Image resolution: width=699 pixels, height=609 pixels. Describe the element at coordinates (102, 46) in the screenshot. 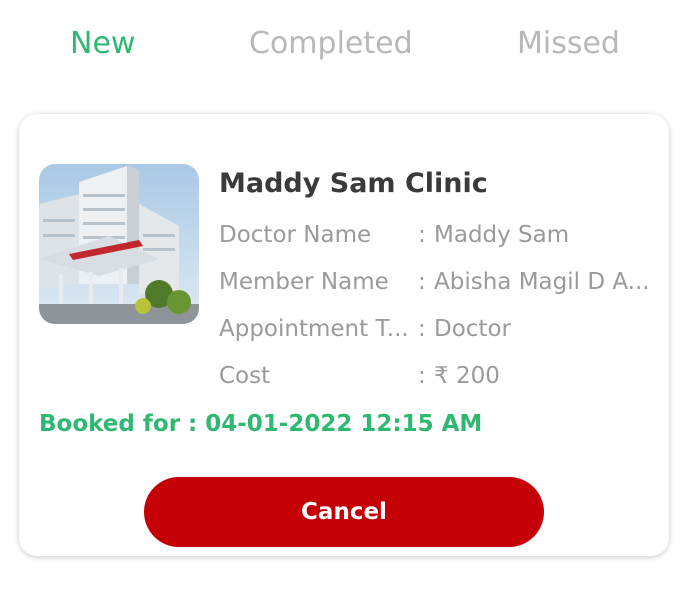

I see `tab-new: New` at that location.